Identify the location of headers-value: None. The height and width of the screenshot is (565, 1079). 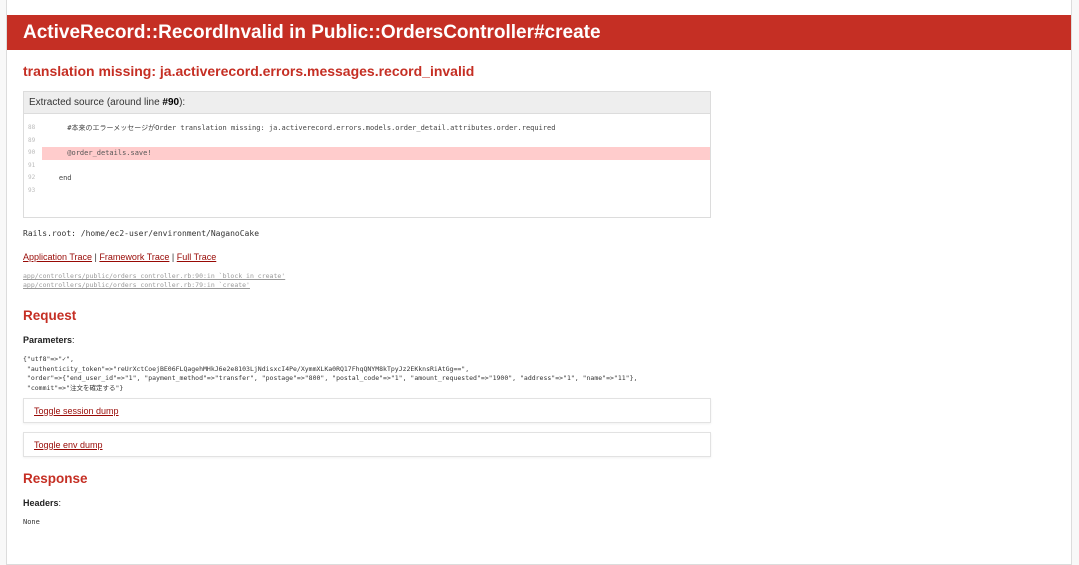
(31, 522).